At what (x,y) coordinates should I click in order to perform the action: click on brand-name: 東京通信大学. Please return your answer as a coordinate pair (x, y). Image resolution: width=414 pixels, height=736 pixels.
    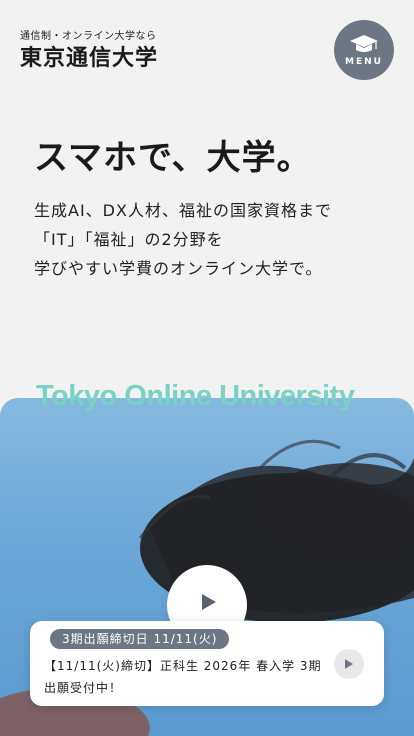
    Looking at the image, I should click on (89, 58).